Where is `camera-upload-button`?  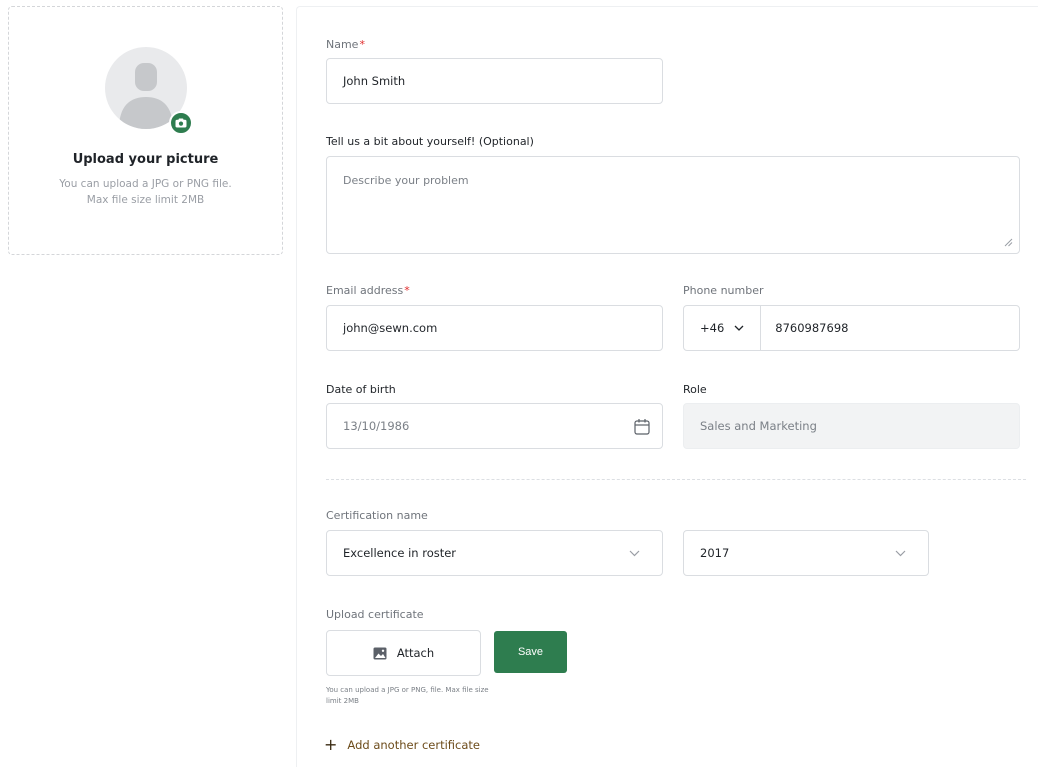
camera-upload-button is located at coordinates (180, 123).